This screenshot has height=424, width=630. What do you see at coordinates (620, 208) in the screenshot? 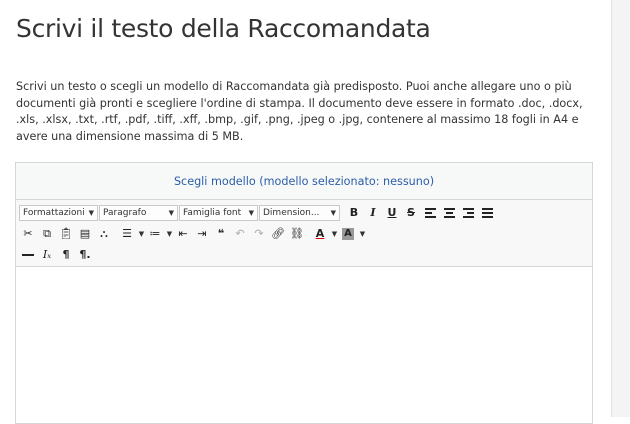
I see `page-scrollbar-edge` at bounding box center [620, 208].